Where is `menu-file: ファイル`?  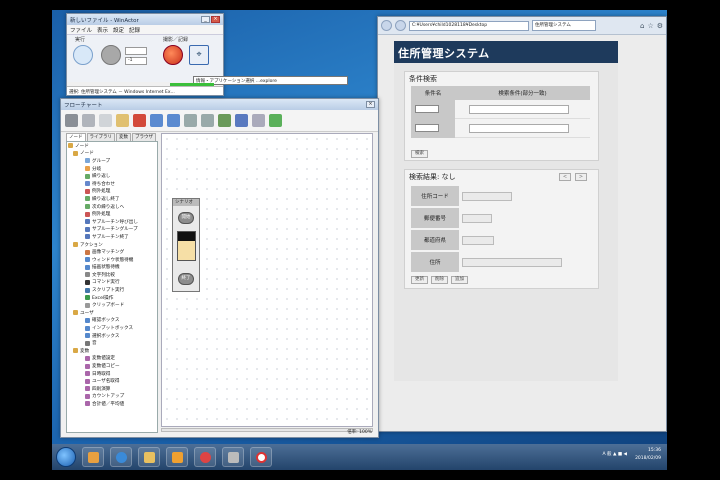 menu-file: ファイル is located at coordinates (81, 30).